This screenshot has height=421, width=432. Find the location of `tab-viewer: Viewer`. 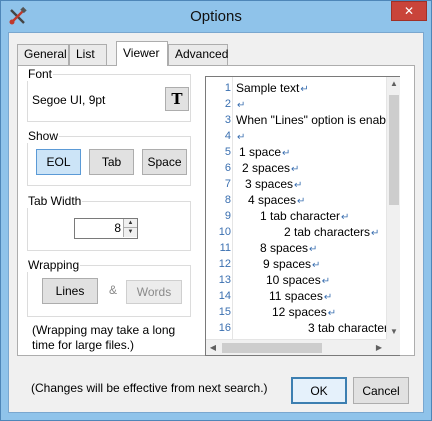

tab-viewer: Viewer is located at coordinates (142, 53).